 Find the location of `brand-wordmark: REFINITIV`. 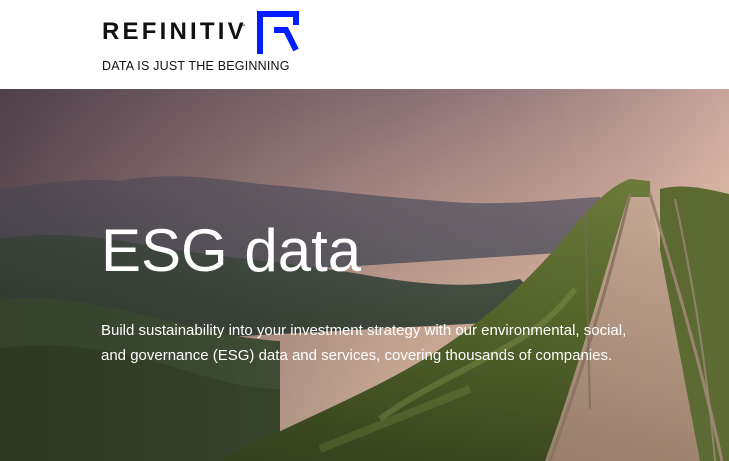

brand-wordmark: REFINITIV is located at coordinates (174, 31).